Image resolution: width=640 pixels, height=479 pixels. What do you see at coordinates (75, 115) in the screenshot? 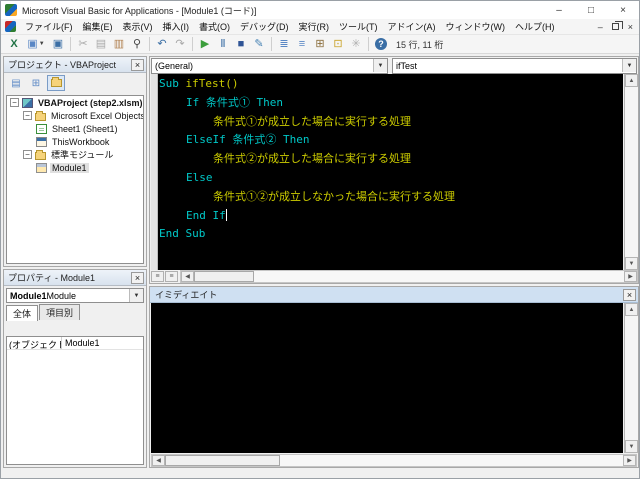
I see `tree-item-1: − Microsoft Excel Objects` at bounding box center [75, 115].